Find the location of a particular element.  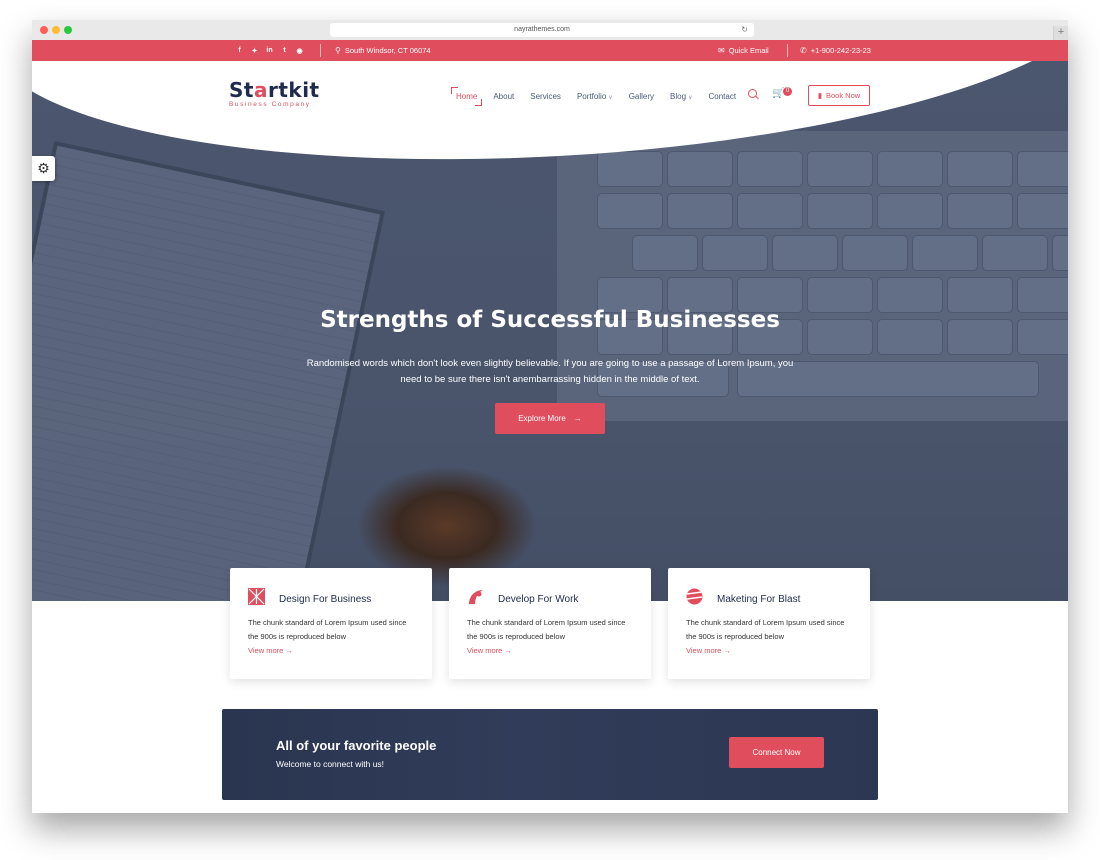

feature-title: Design For Business is located at coordinates (325, 599).